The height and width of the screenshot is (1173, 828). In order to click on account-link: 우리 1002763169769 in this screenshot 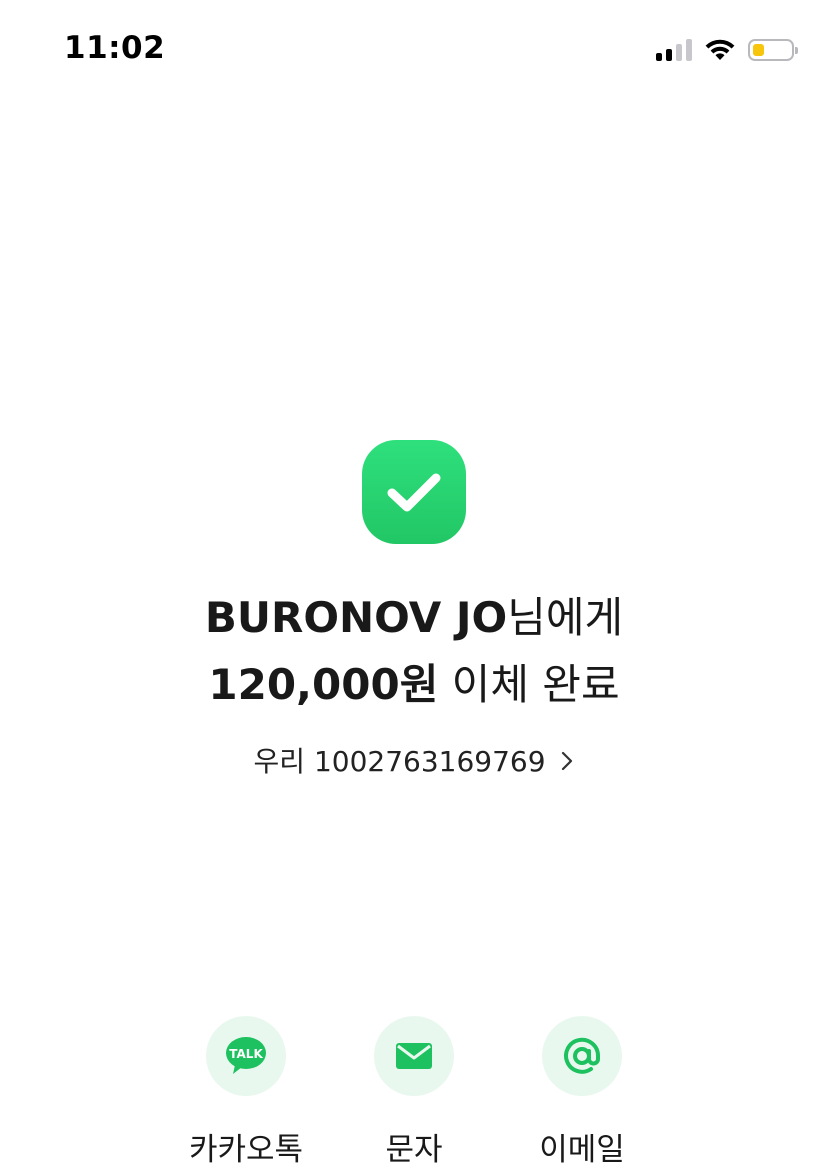, I will do `click(414, 760)`.